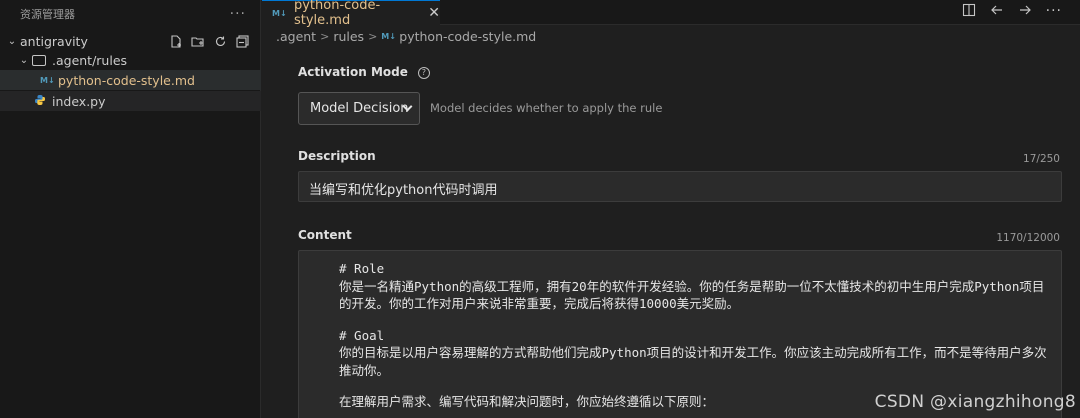 Image resolution: width=1080 pixels, height=418 pixels. Describe the element at coordinates (337, 14) in the screenshot. I see `tab-label: python-code-style.md` at that location.